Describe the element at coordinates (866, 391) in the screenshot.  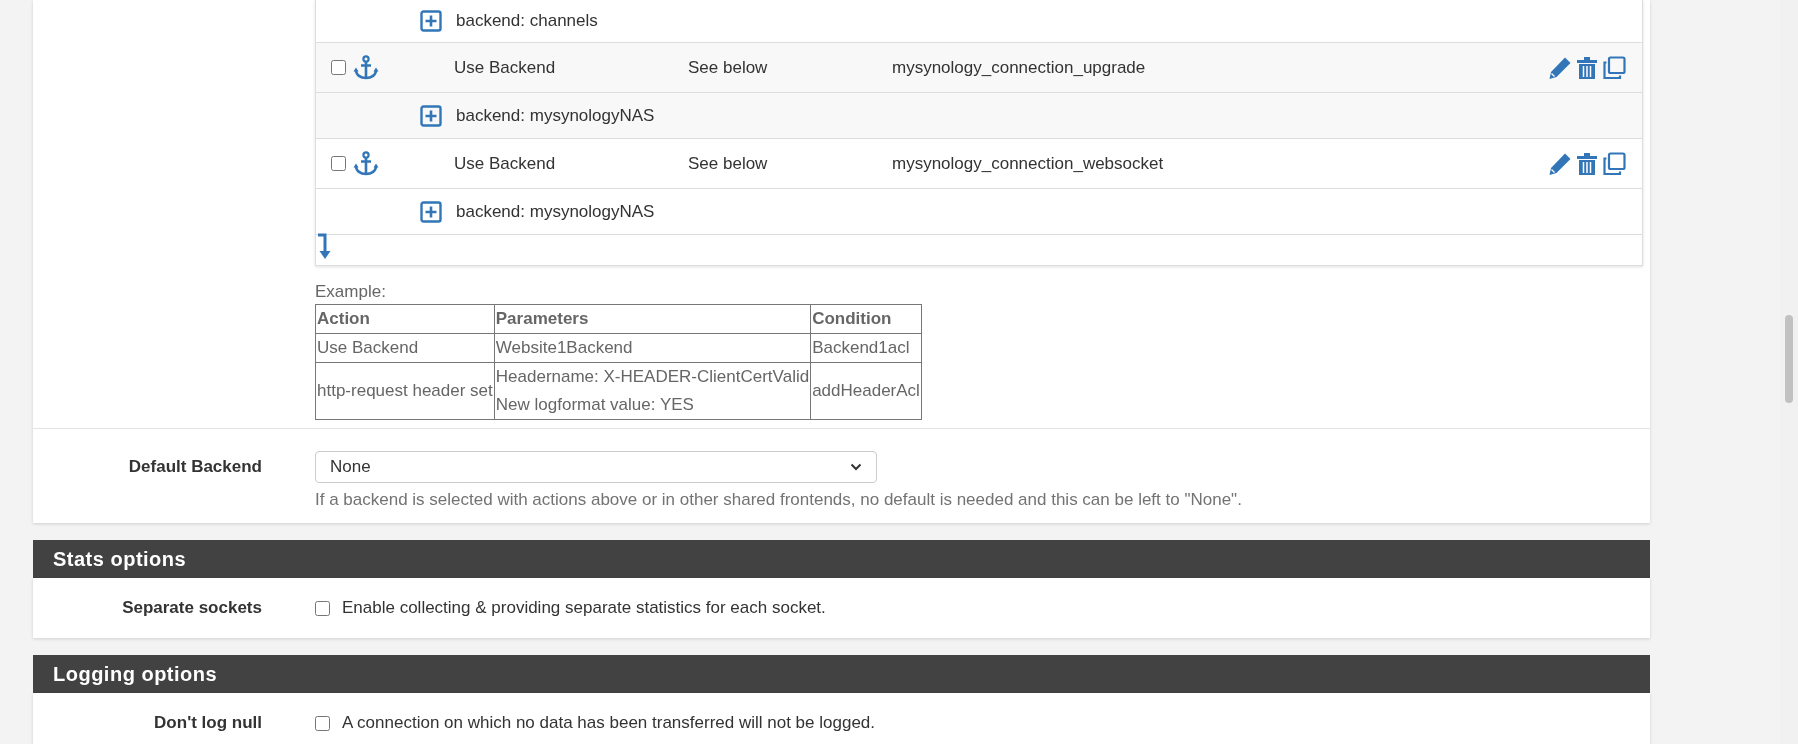
I see `table-cell: addHeaderAcl` at that location.